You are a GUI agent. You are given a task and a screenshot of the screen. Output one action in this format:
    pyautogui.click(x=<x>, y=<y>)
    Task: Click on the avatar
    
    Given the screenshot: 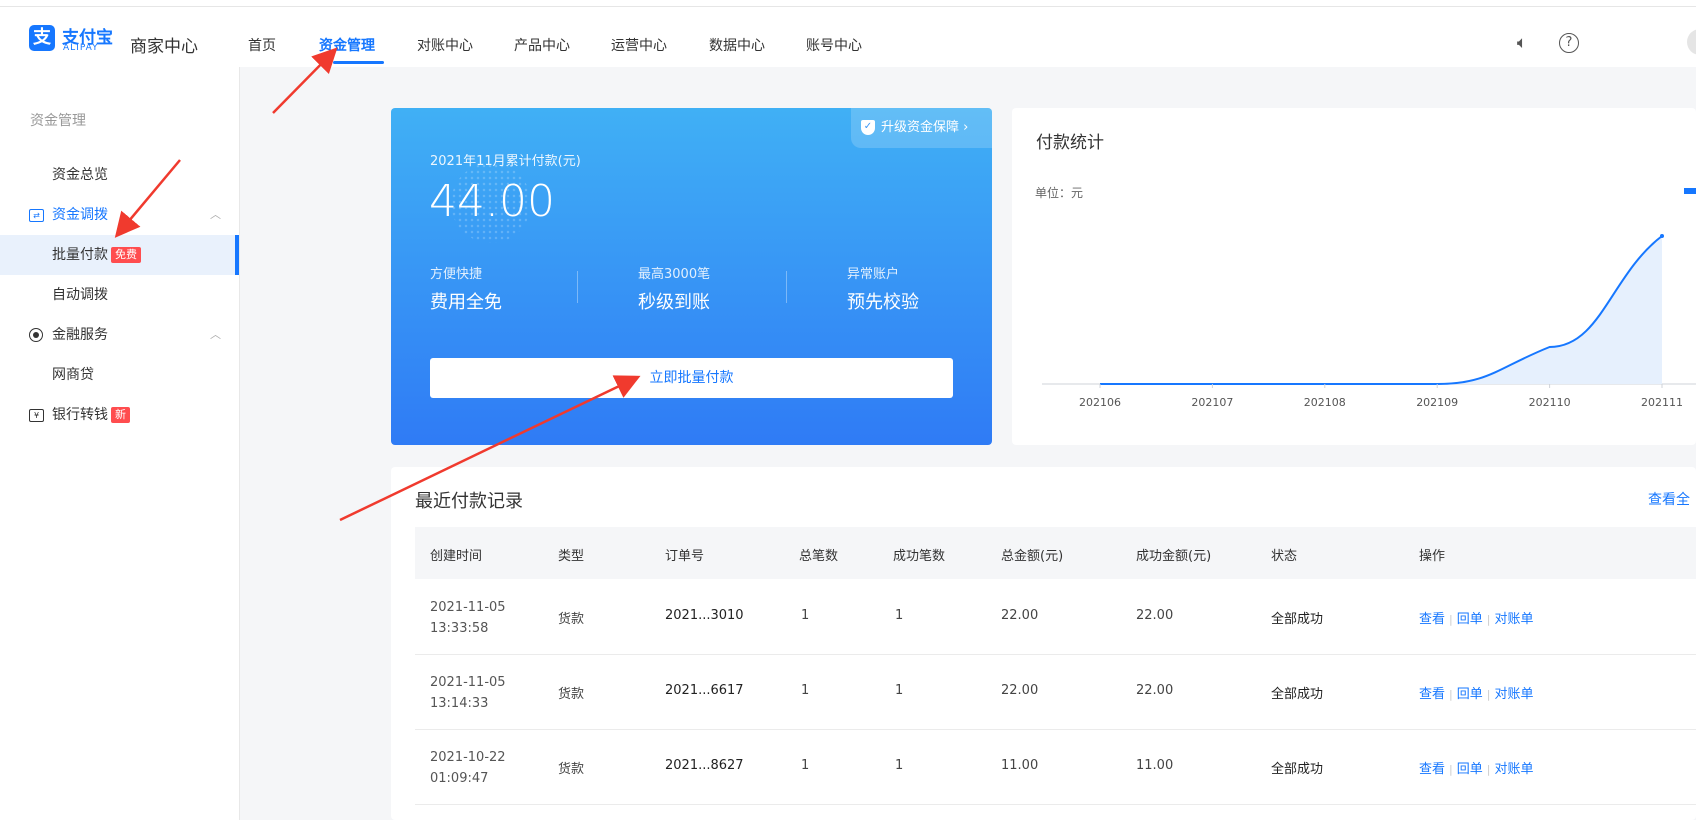 What is the action you would take?
    pyautogui.click(x=1691, y=42)
    